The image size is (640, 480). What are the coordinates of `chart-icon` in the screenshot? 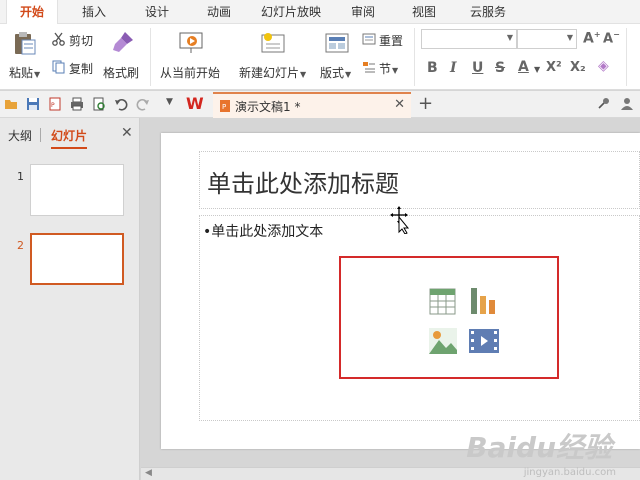 It's located at (484, 301).